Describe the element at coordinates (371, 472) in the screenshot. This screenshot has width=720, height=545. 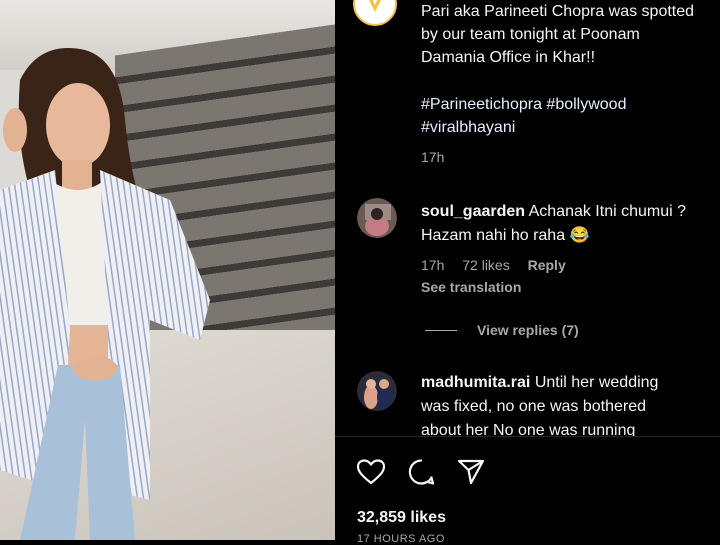
I see `heart-icon` at that location.